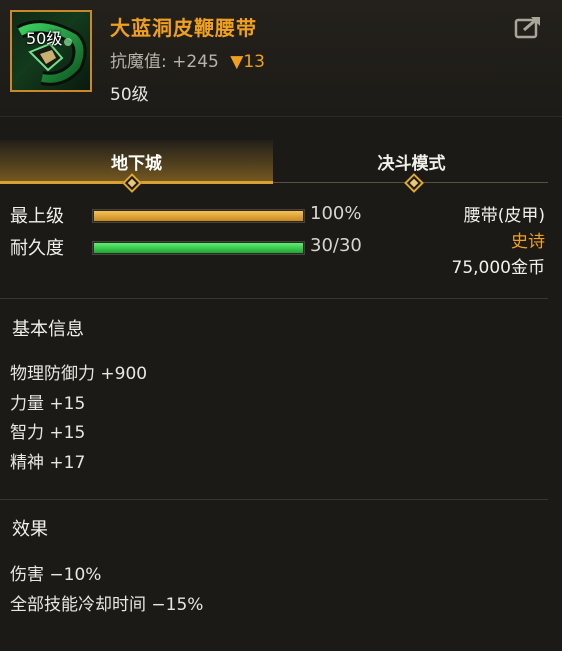  What do you see at coordinates (336, 245) in the screenshot?
I see `durability-value: 30/30` at bounding box center [336, 245].